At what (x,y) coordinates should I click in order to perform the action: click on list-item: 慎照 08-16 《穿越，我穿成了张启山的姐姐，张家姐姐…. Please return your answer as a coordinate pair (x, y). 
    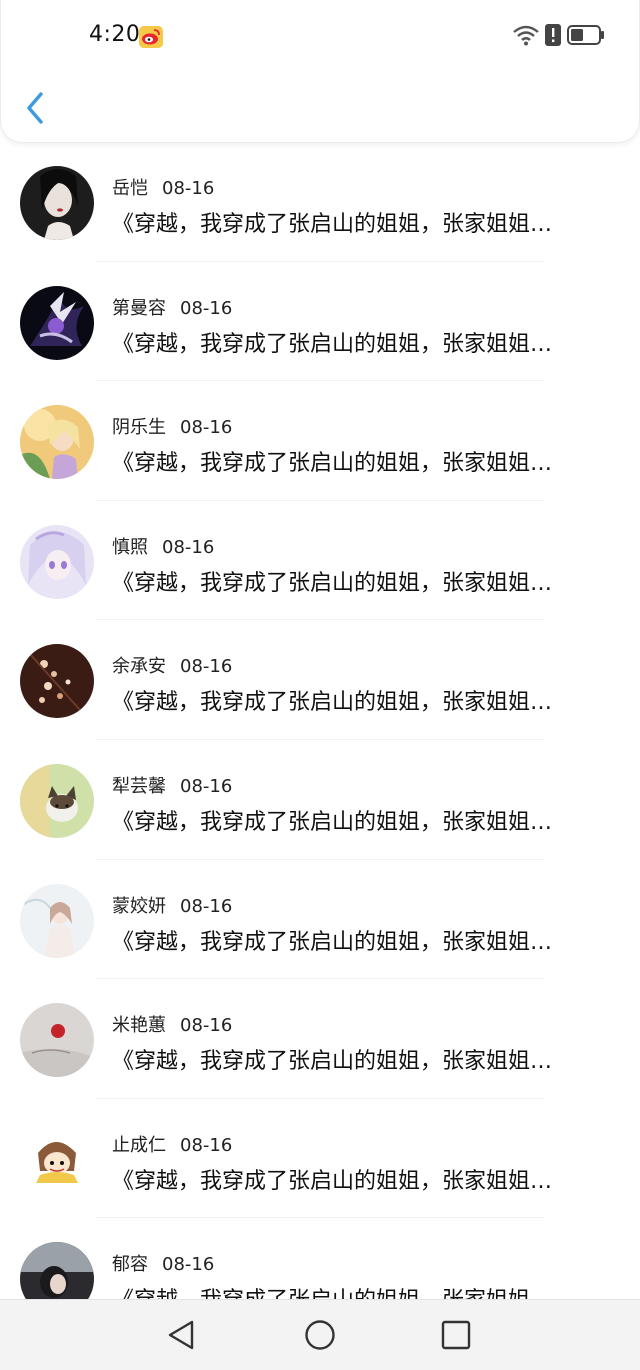
    Looking at the image, I should click on (320, 561).